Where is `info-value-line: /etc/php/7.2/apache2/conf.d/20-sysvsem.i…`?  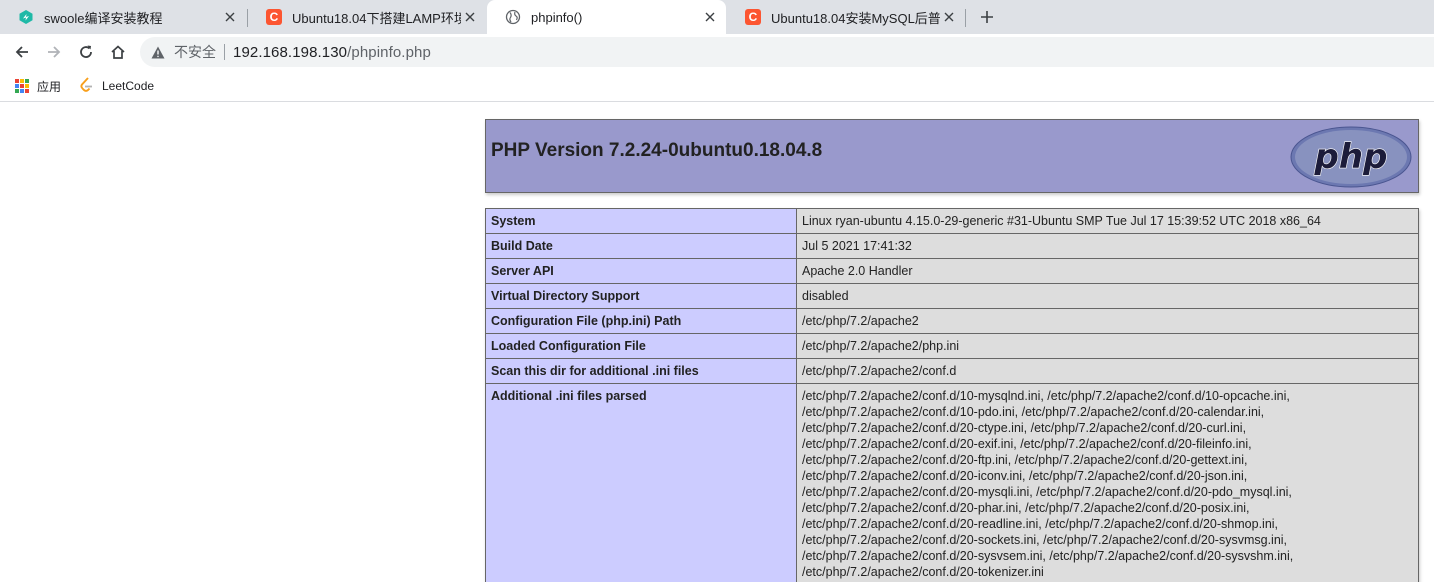 info-value-line: /etc/php/7.2/apache2/conf.d/20-sysvsem.i… is located at coordinates (1048, 556).